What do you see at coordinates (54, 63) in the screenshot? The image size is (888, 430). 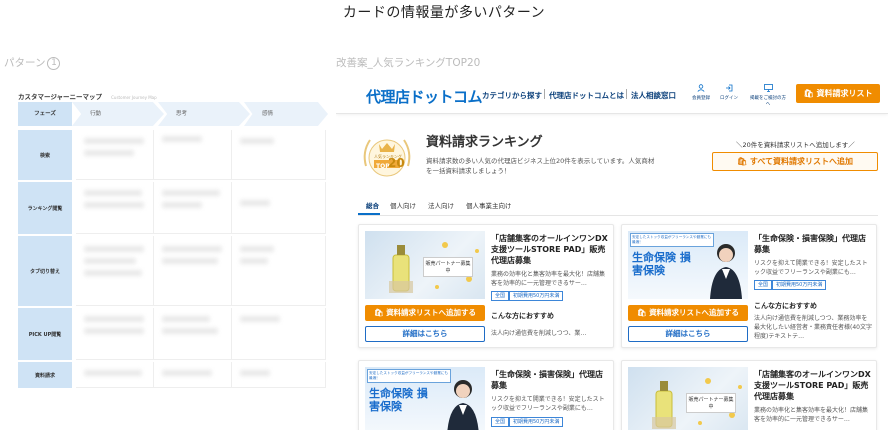 I see `pattern-number: 1` at bounding box center [54, 63].